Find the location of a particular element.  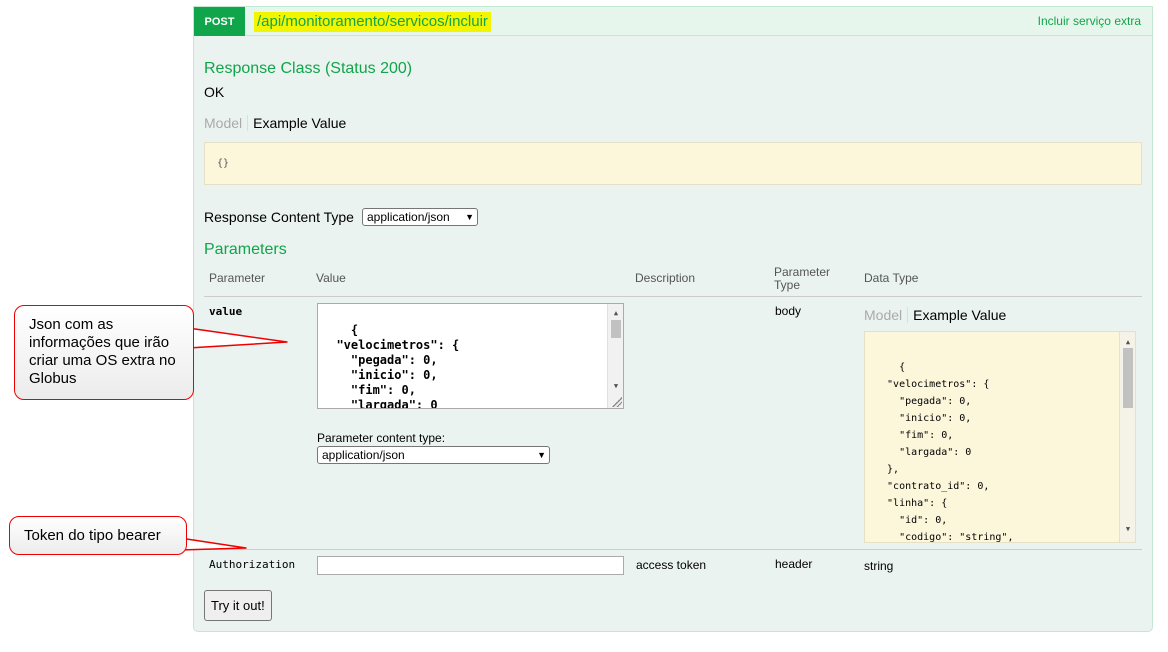

token-callout: Token do tipo bearer is located at coordinates (98, 535).